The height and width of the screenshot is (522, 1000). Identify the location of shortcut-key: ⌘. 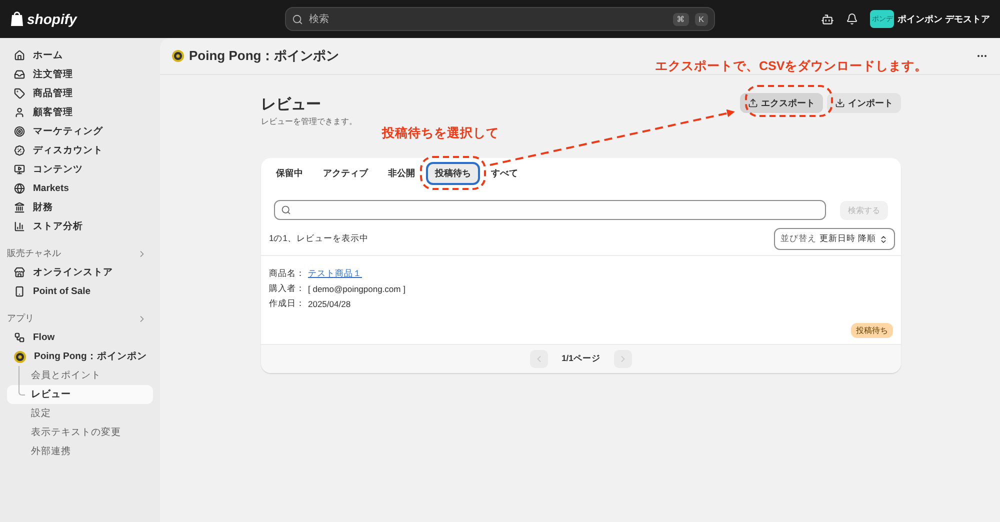
(680, 19).